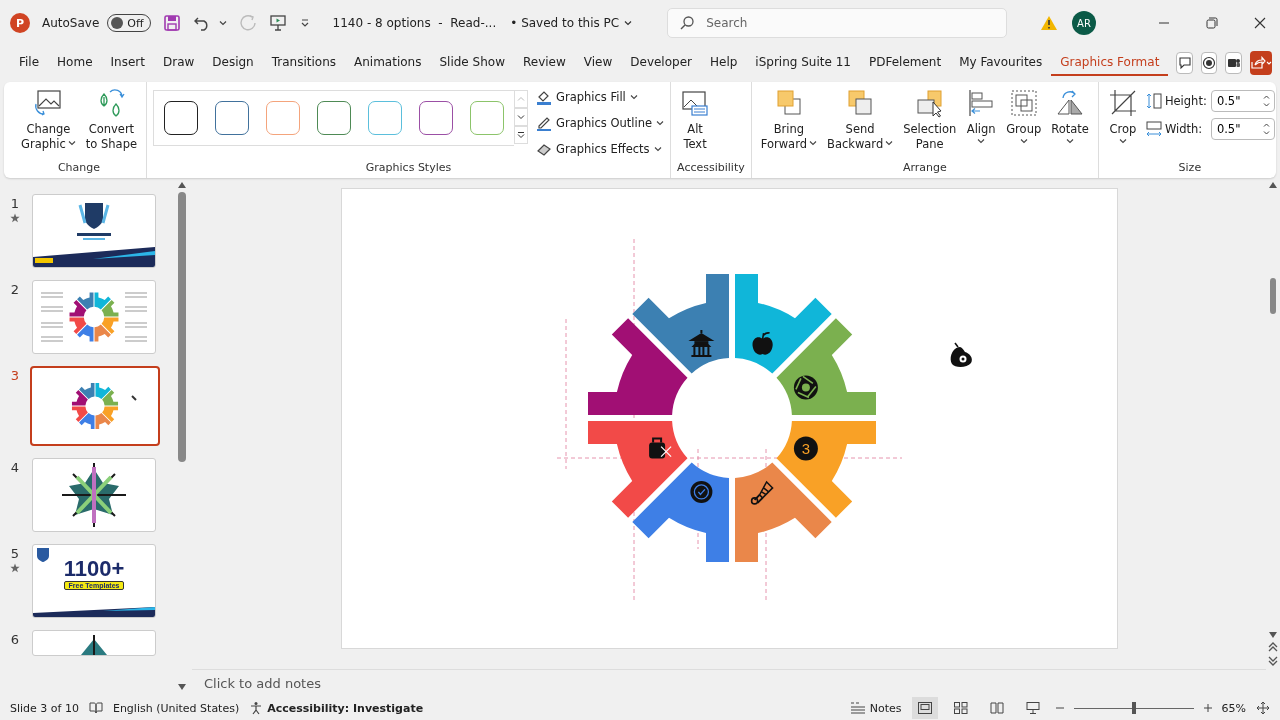  What do you see at coordinates (1273, 647) in the screenshot?
I see `previous-slide-icon` at bounding box center [1273, 647].